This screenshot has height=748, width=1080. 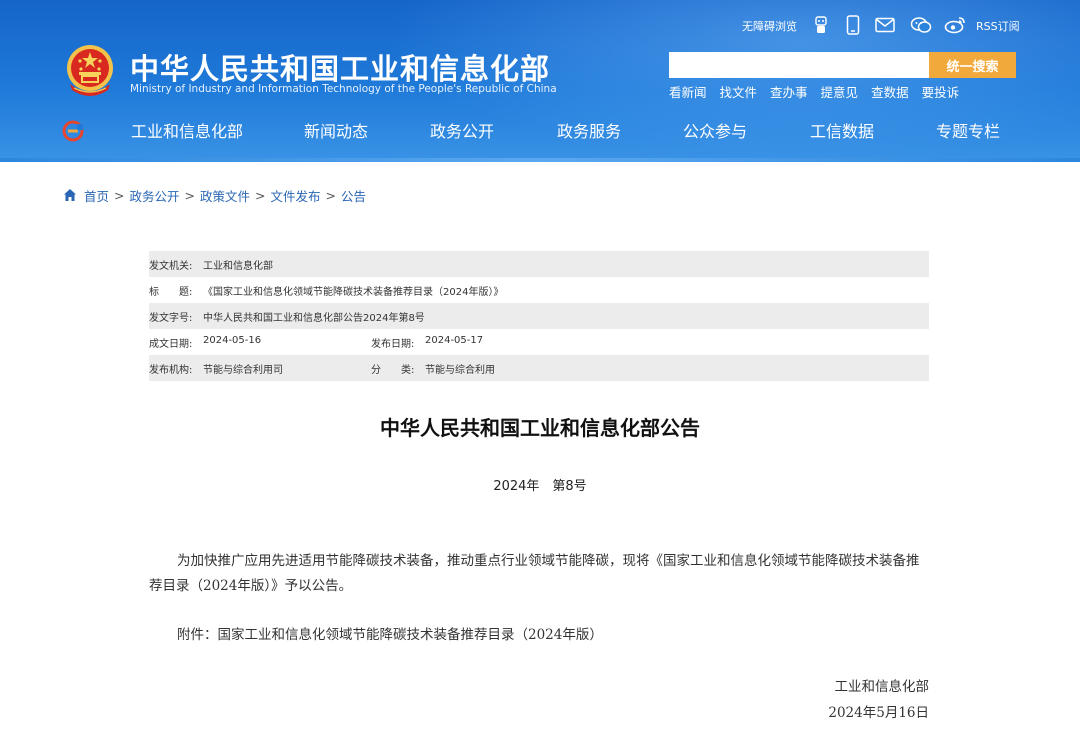 I want to click on document-number: 2024年 第8号, so click(x=540, y=486).